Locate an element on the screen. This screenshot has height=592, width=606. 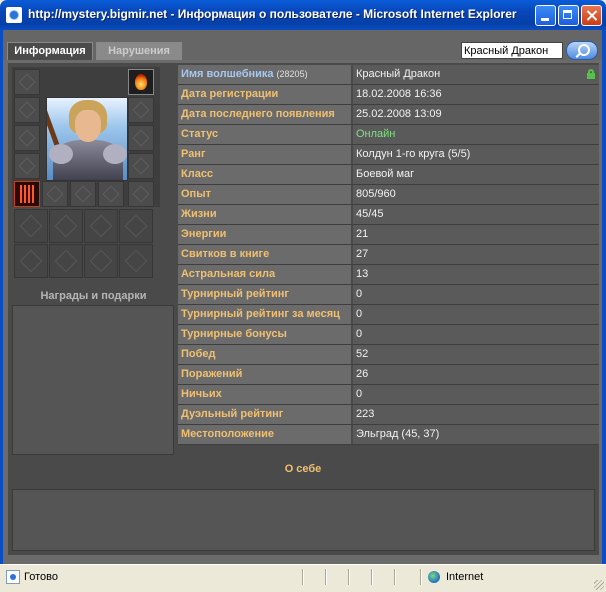
status-text: Готово is located at coordinates (41, 577).